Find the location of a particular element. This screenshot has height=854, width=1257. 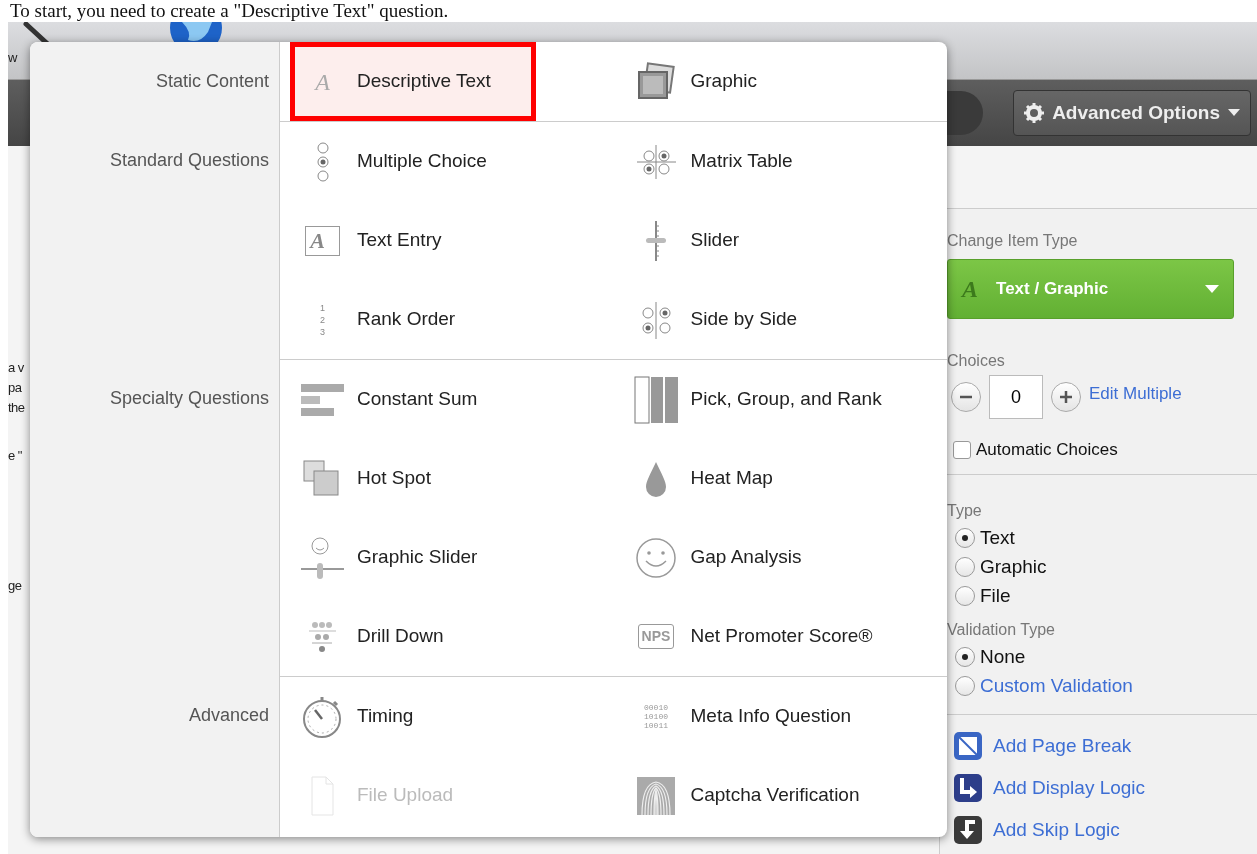

text-fragment: ge is located at coordinates (15, 586).